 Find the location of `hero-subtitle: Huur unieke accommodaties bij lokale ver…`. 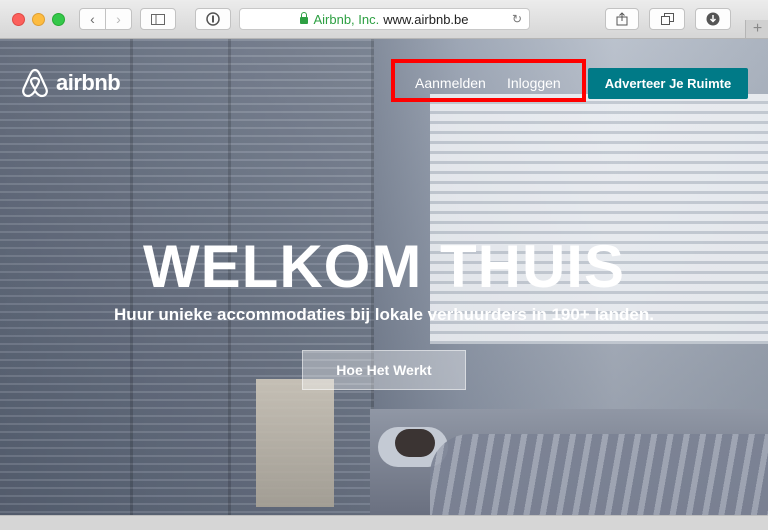

hero-subtitle: Huur unieke accommodaties bij lokale ver… is located at coordinates (384, 314).